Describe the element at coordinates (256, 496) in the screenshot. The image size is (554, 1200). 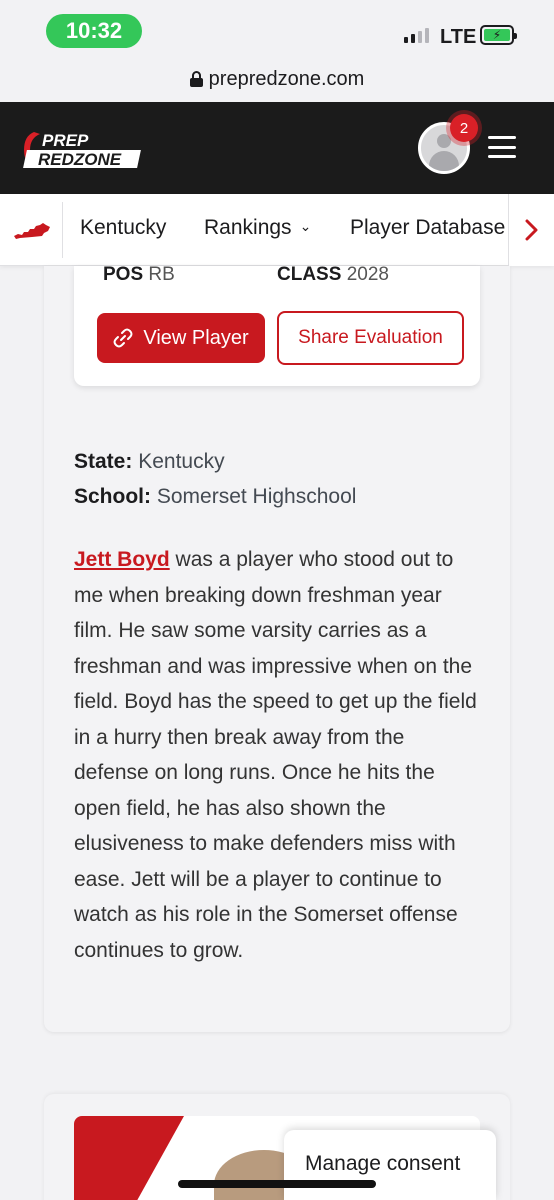
I see `school-value: Somerset Highschool` at that location.